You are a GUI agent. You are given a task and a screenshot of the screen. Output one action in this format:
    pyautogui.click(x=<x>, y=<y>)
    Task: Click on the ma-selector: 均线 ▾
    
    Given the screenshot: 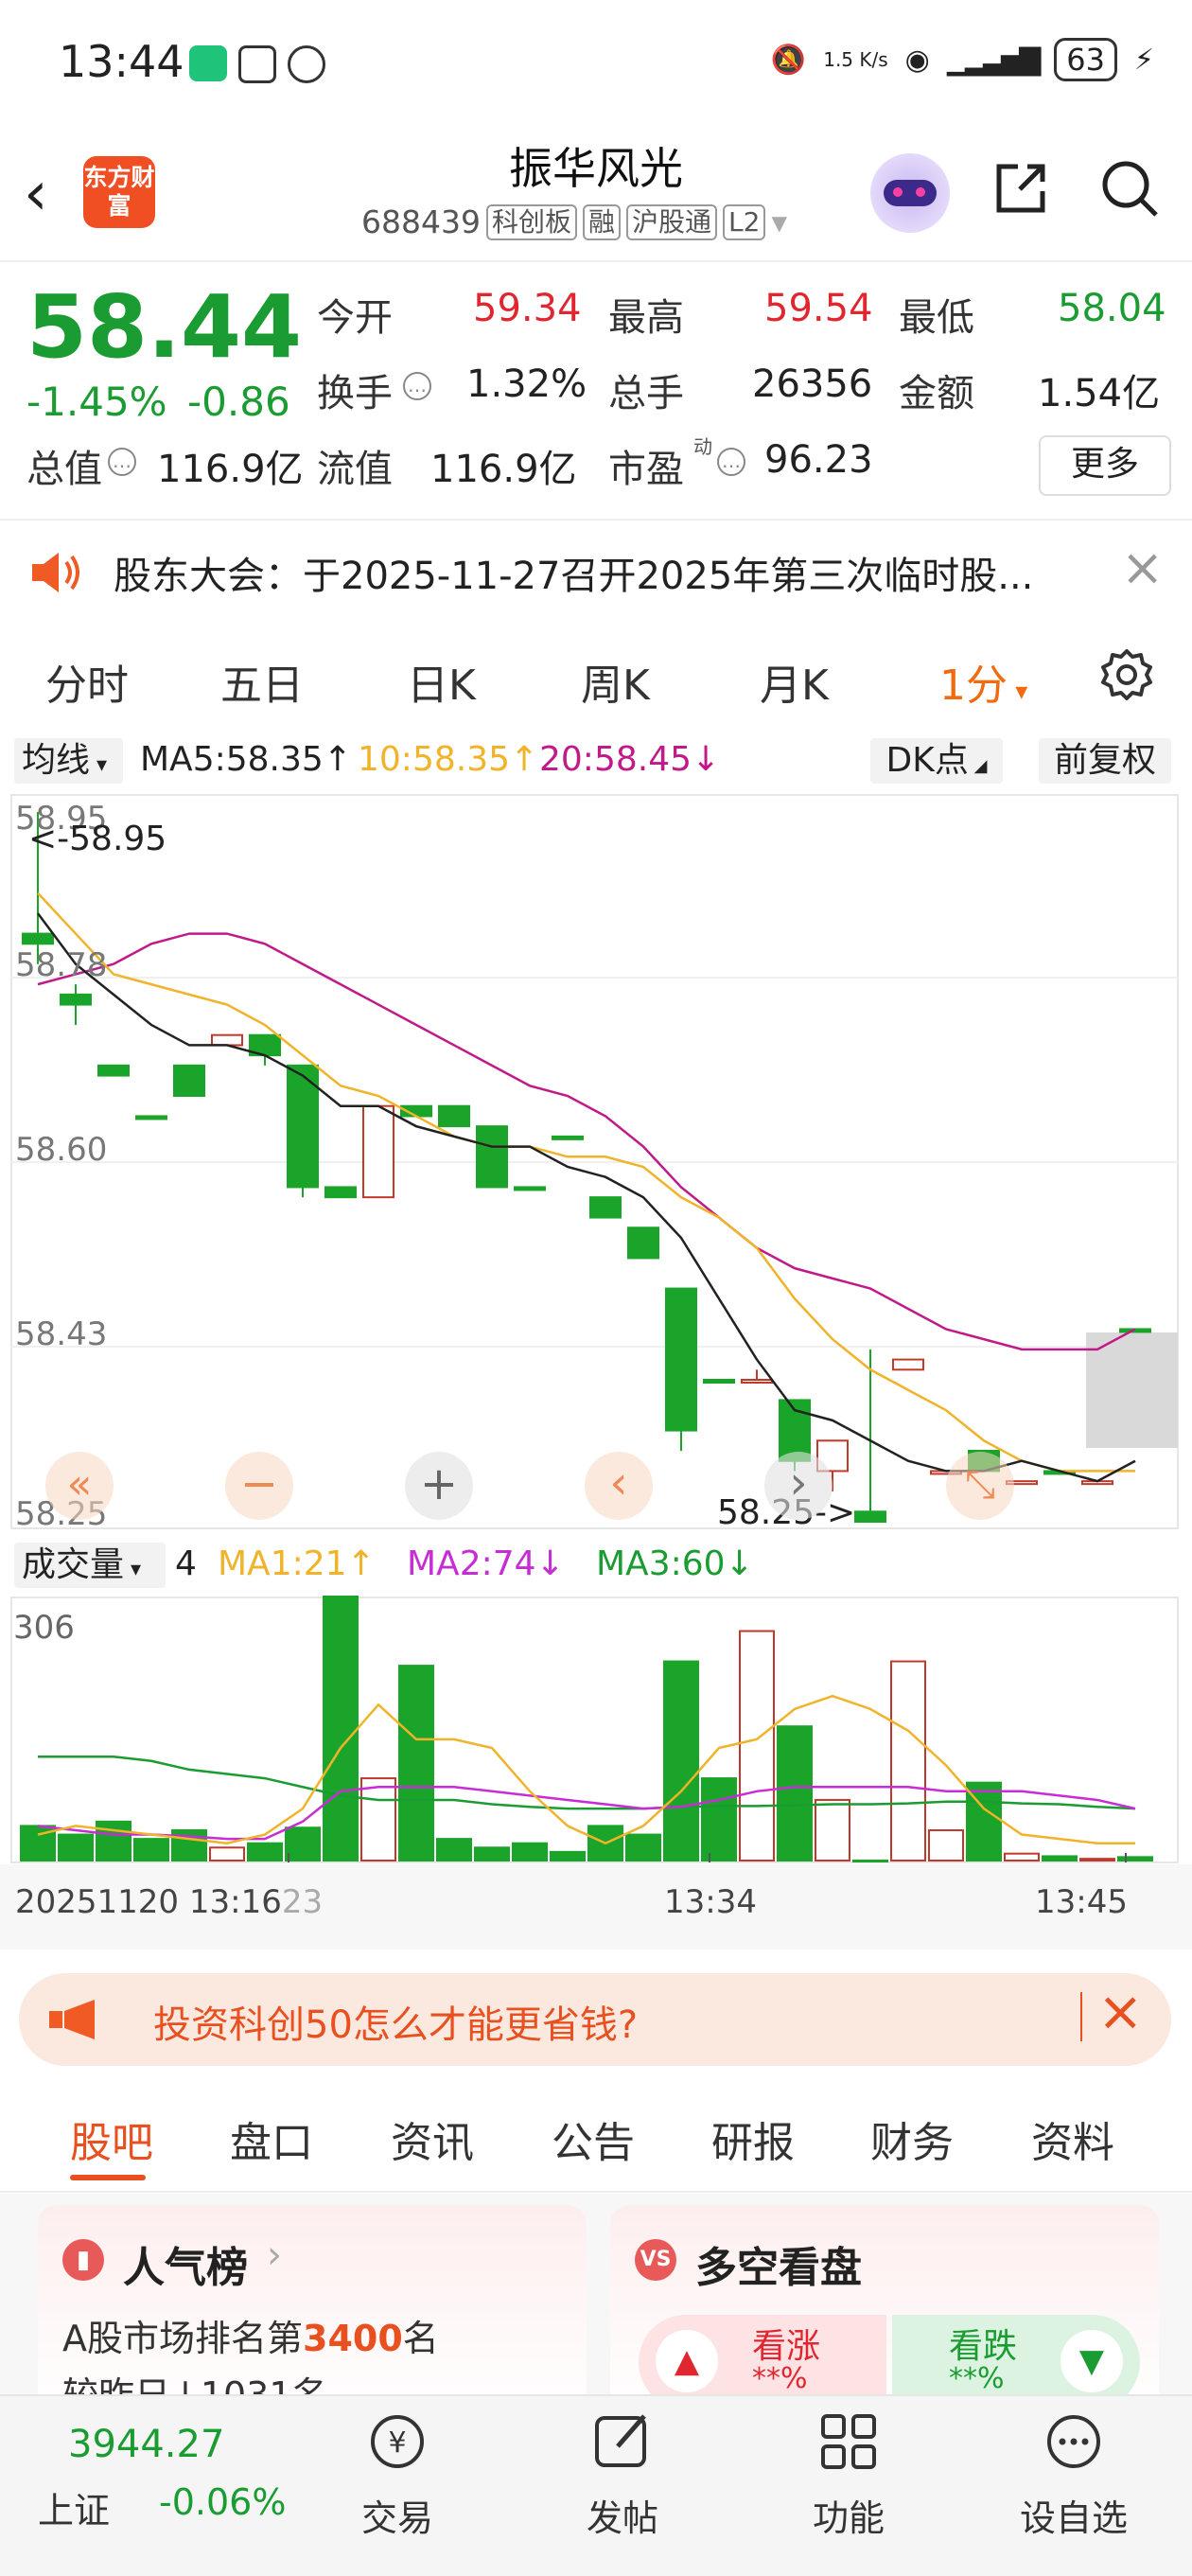 What is the action you would take?
    pyautogui.click(x=68, y=761)
    